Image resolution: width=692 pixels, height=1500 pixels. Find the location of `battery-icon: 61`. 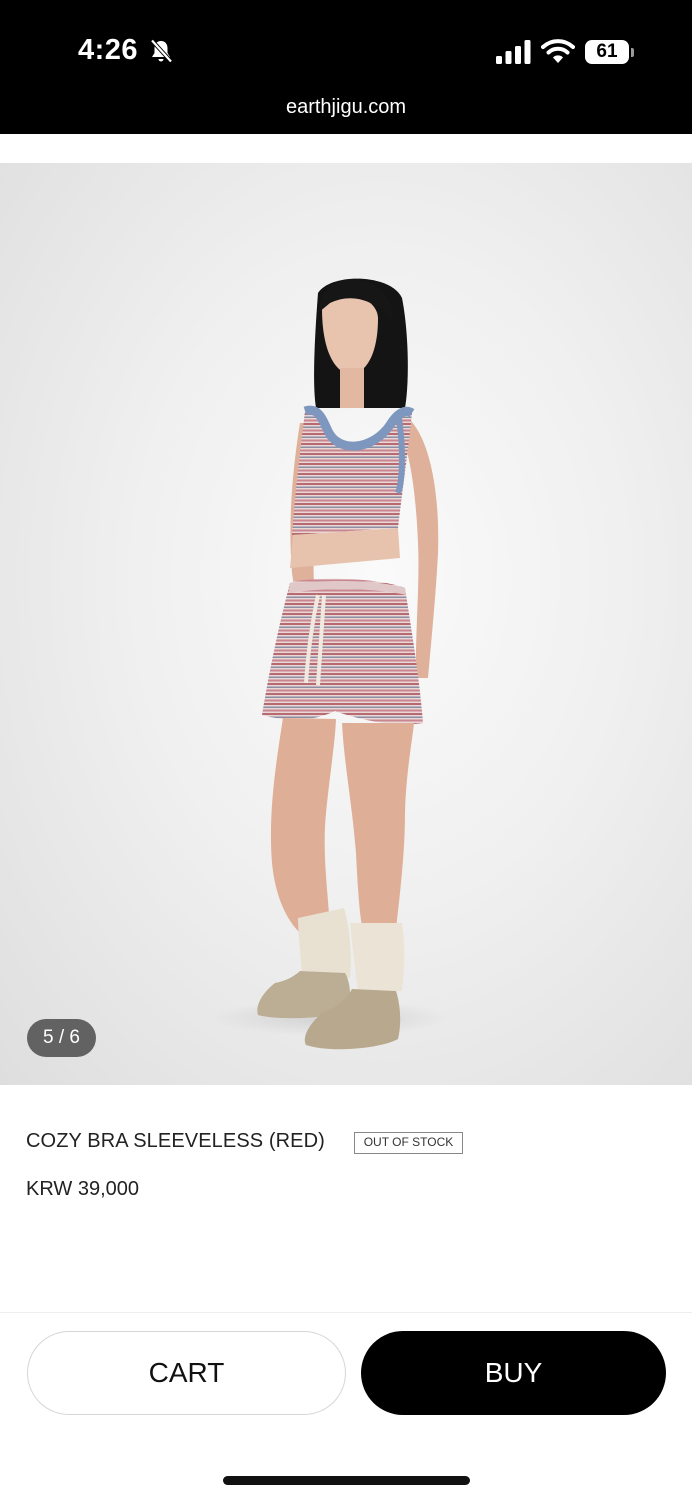

battery-icon: 61 is located at coordinates (610, 52).